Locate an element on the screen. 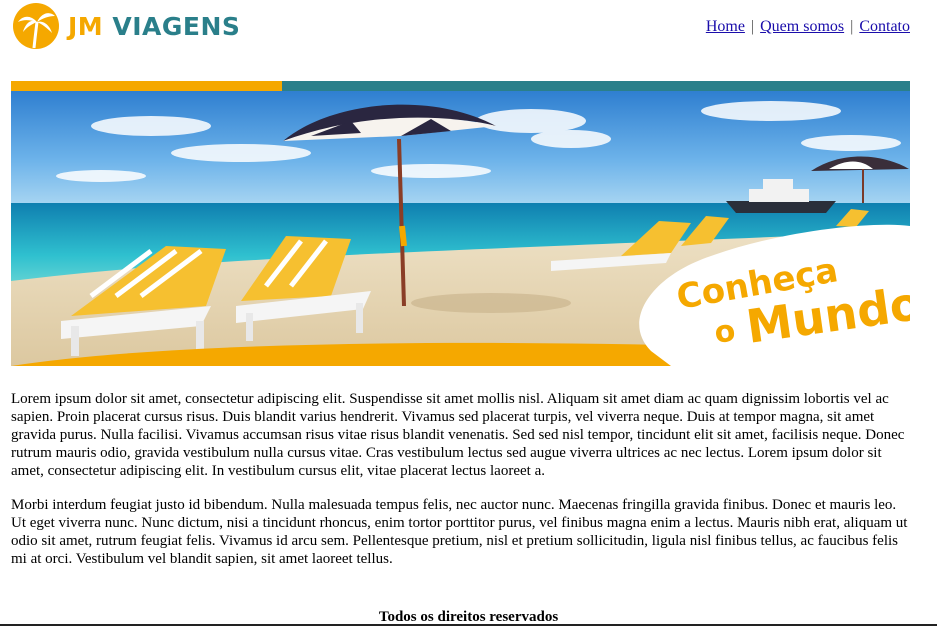 The width and height of the screenshot is (937, 626). page-footer: Todos os direitos reservados is located at coordinates (468, 617).